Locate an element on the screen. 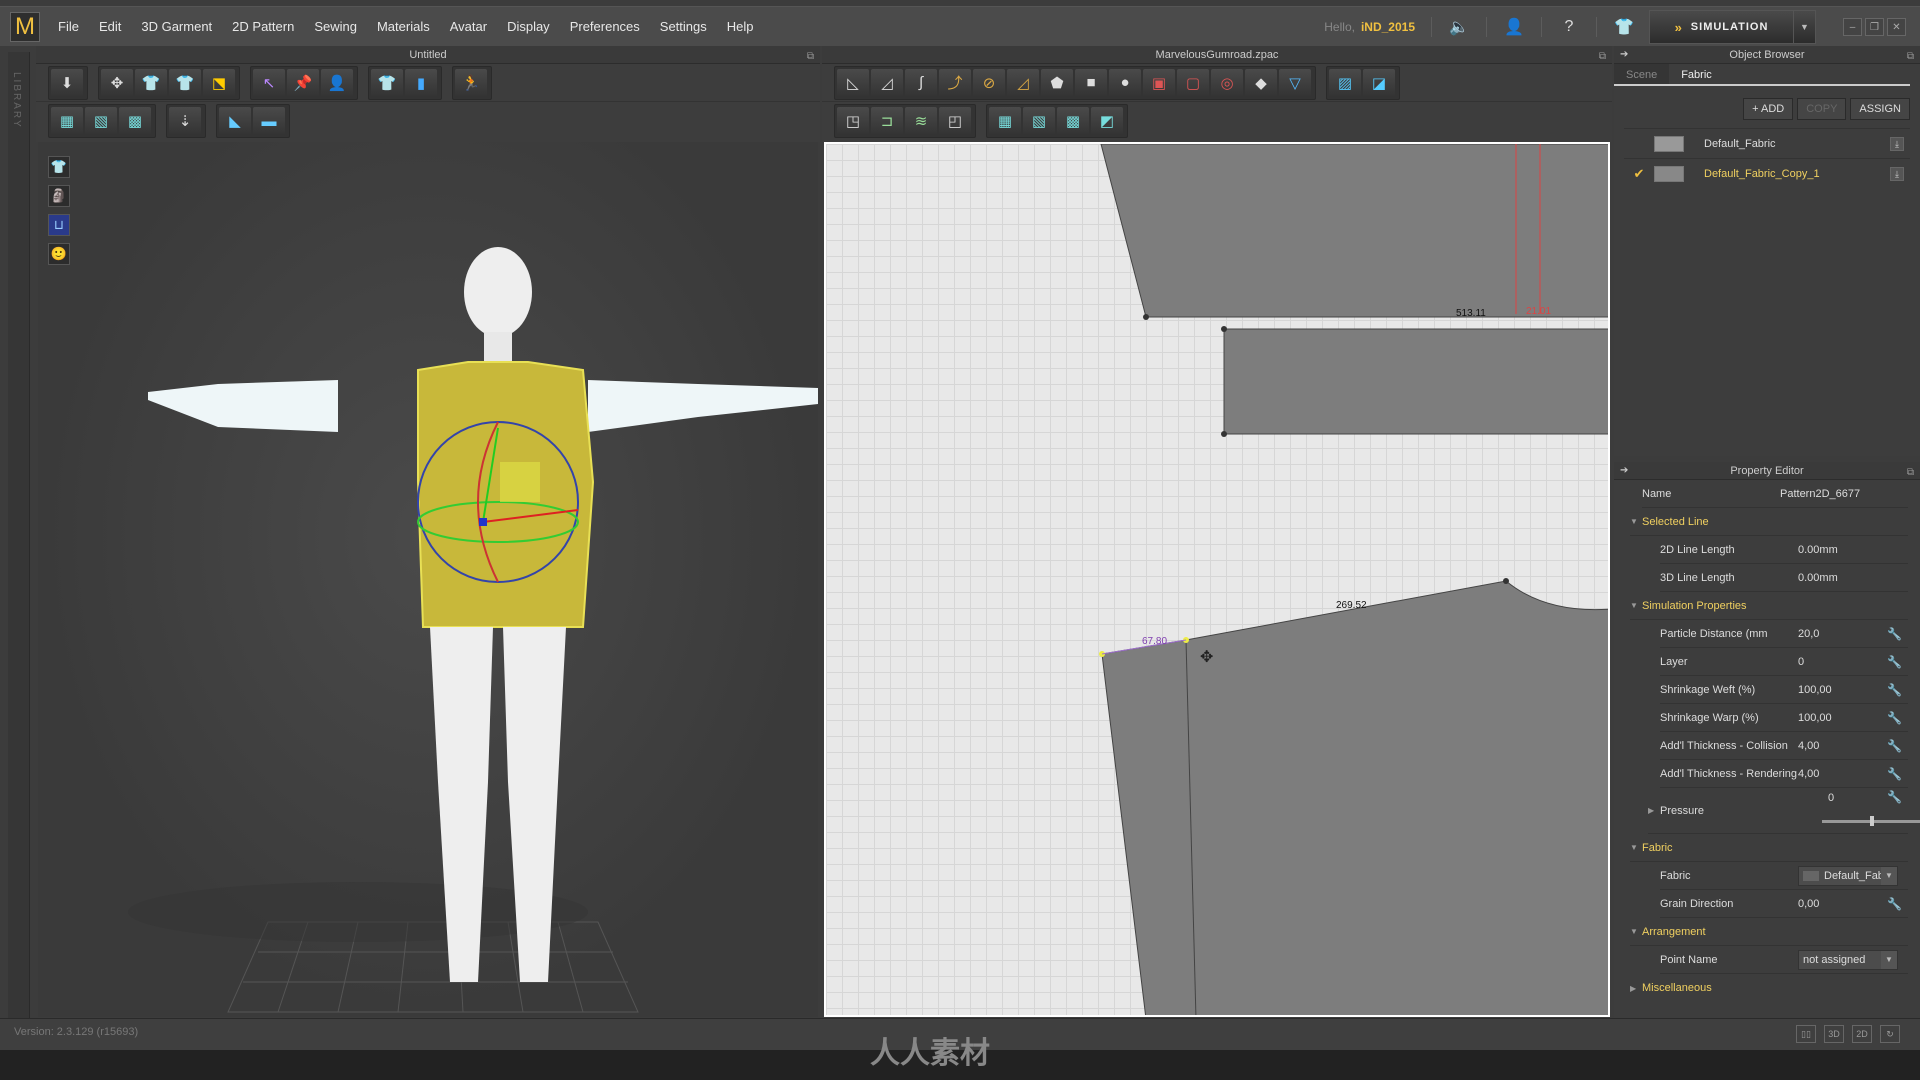 This screenshot has width=1920, height=1080. menu-3d-garment: 3D Garment is located at coordinates (176, 26).